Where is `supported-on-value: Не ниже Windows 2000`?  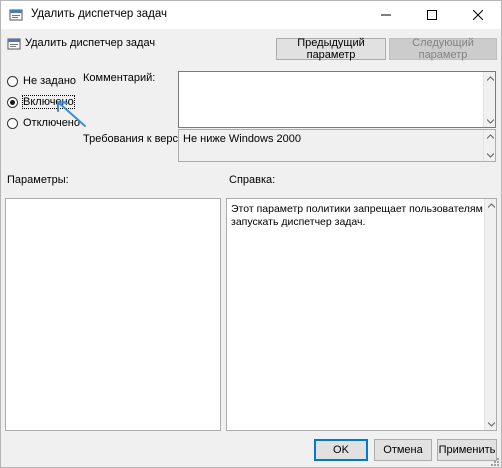 supported-on-value: Не ниже Windows 2000 is located at coordinates (242, 139).